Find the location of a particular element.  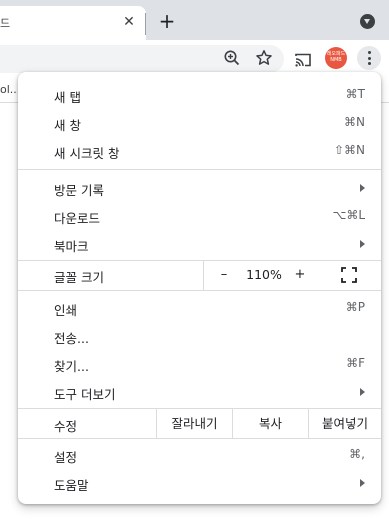

menu-item-more-tools: 도구 더보기 is located at coordinates (199, 392).